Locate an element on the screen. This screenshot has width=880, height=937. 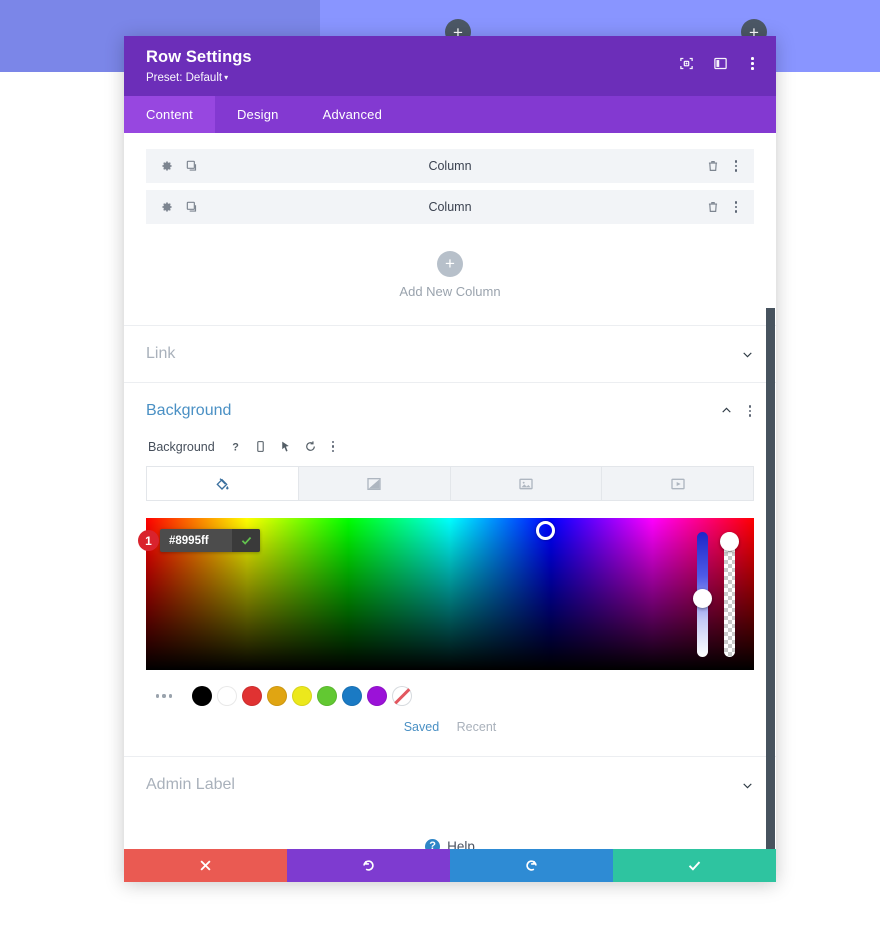
split-panel-icon is located at coordinates (720, 63).